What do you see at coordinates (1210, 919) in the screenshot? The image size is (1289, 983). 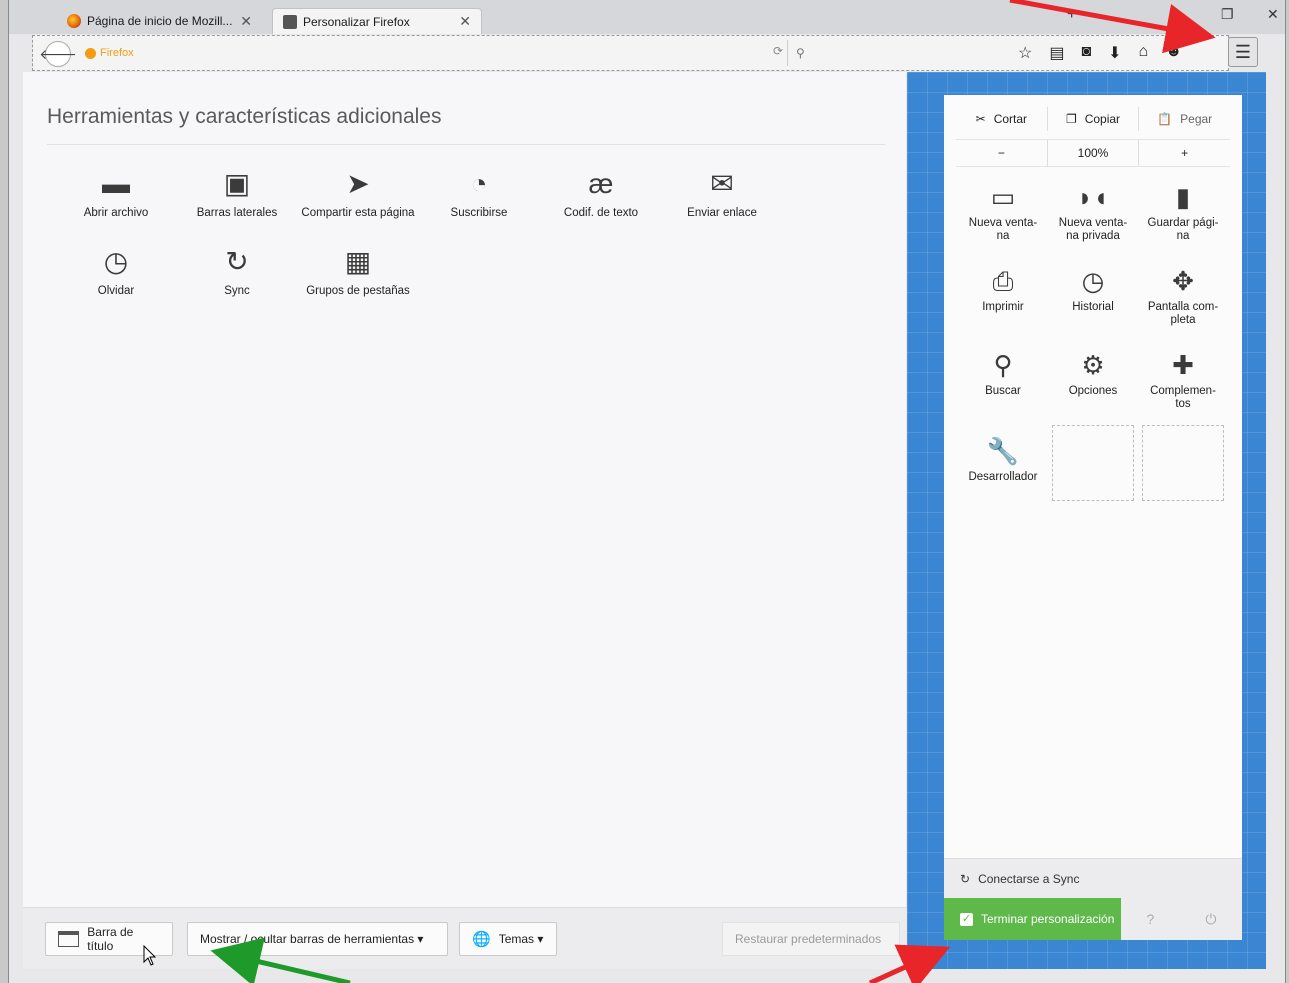 I see `power-icon: ⏻` at bounding box center [1210, 919].